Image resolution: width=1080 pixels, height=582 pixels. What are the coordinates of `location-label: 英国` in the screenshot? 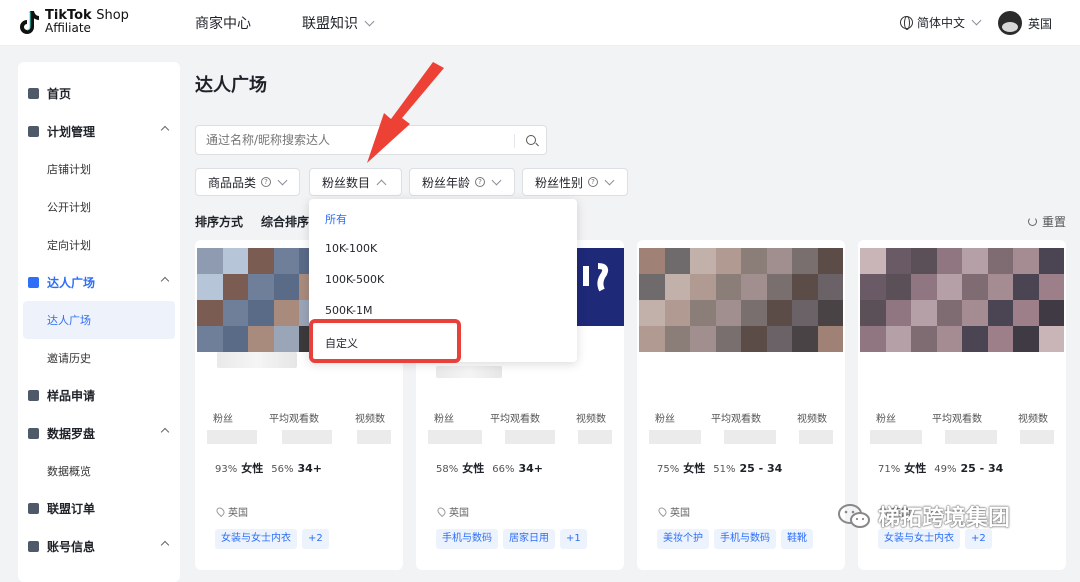 It's located at (680, 513).